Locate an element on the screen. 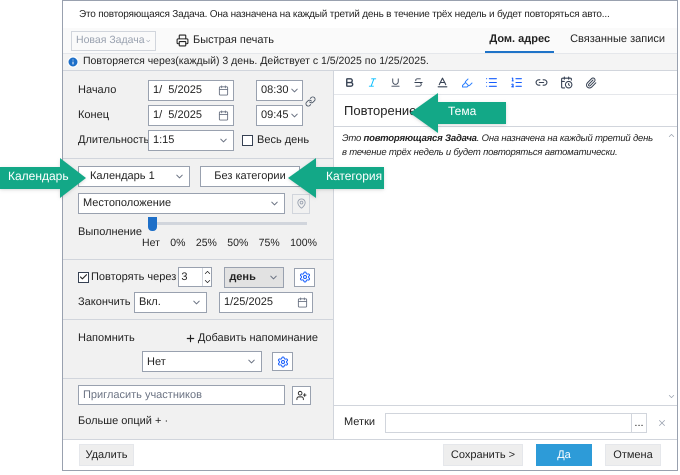  bold-icon is located at coordinates (349, 82).